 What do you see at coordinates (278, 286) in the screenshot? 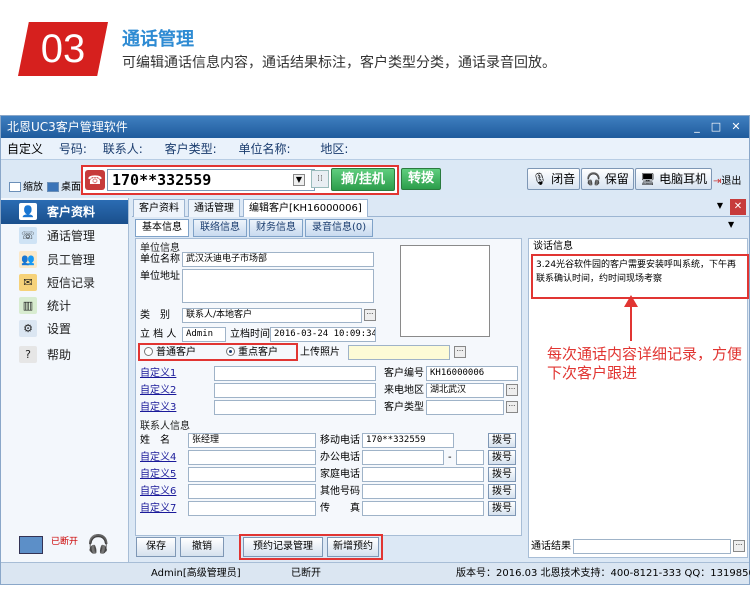
I see `unit-address-input` at bounding box center [278, 286].